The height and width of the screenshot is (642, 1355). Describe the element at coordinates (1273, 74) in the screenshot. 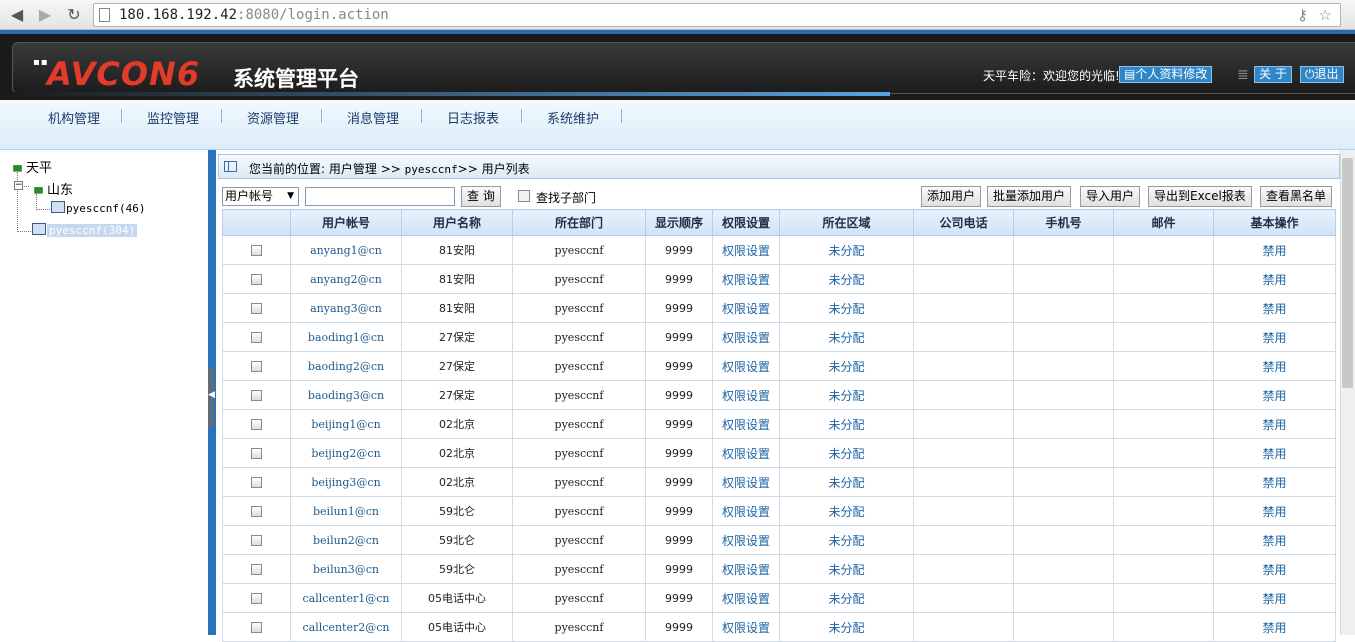

I see `about-button: 关 于` at that location.